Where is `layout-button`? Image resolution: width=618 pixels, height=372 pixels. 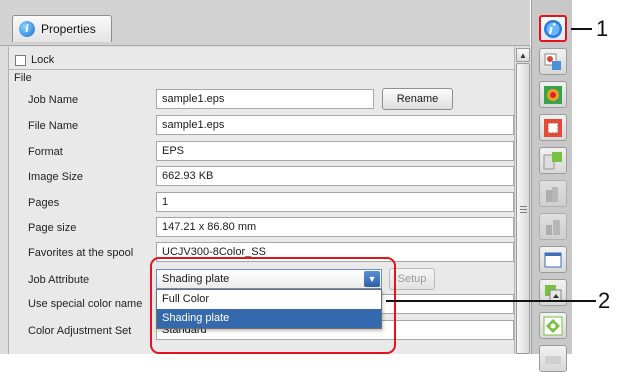 layout-button is located at coordinates (553, 160).